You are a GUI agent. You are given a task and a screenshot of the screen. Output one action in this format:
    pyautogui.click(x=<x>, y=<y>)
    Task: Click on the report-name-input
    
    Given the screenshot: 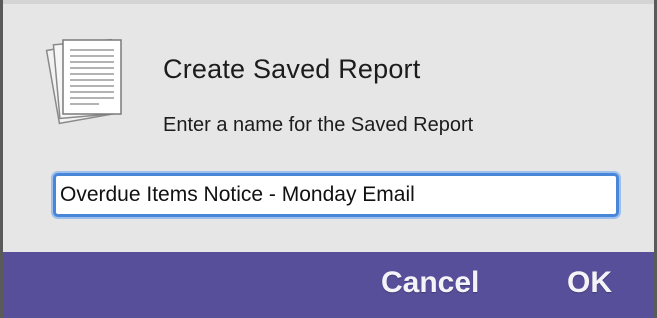 What is the action you would take?
    pyautogui.click(x=336, y=195)
    